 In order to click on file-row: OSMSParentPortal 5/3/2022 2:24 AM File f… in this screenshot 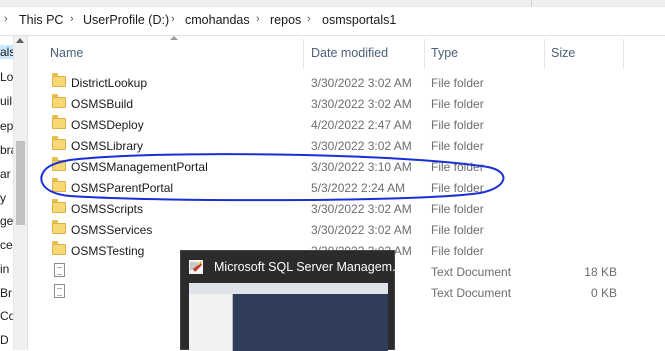, I will do `click(346, 187)`.